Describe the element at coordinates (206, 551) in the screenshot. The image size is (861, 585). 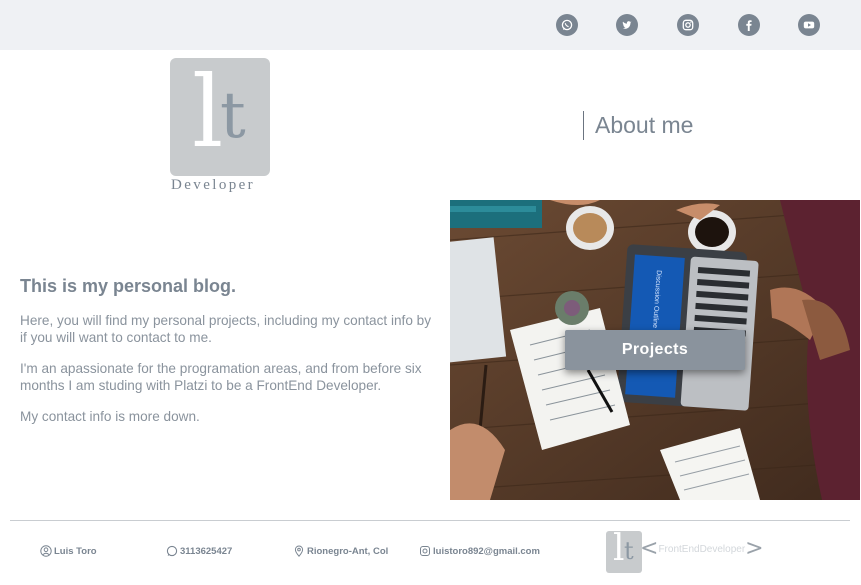
I see `footer-phone-text: 3113625427` at that location.